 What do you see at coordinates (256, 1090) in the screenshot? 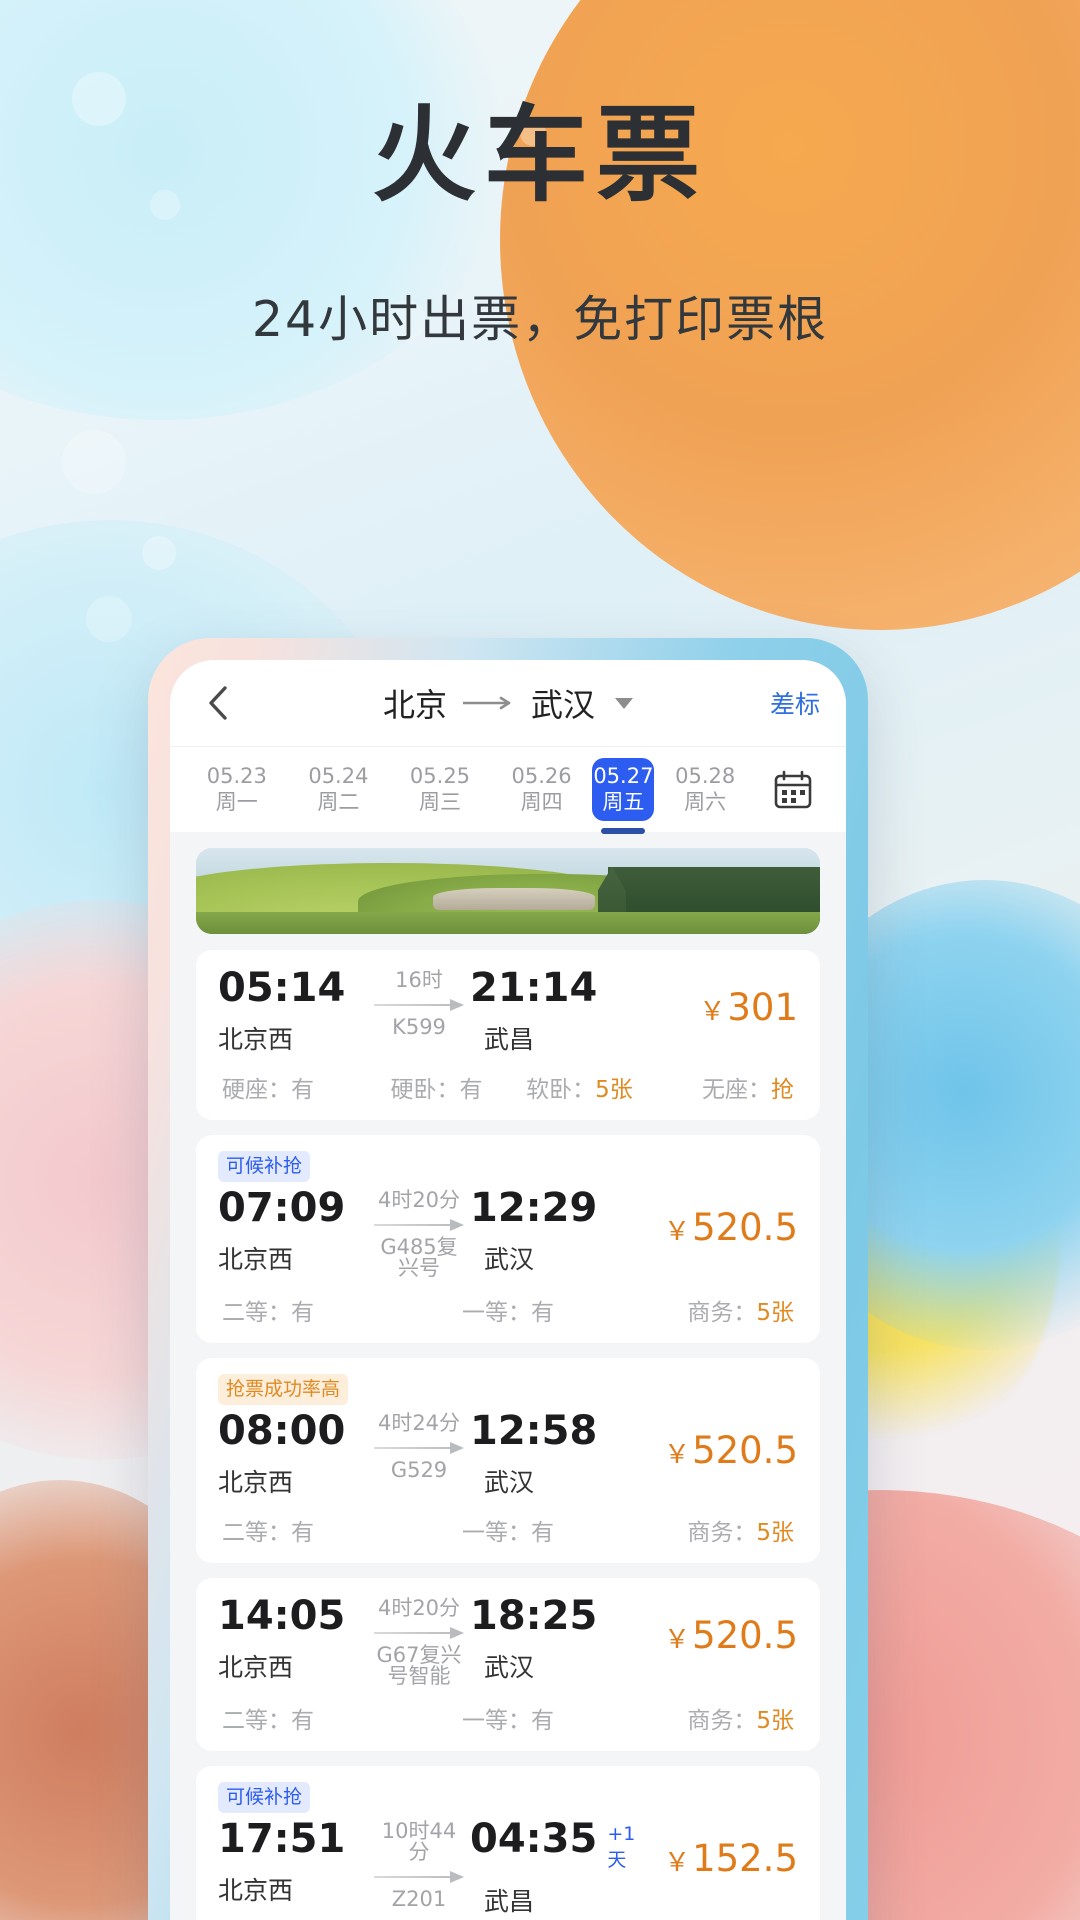
I see `seat-label: 硬座：` at bounding box center [256, 1090].